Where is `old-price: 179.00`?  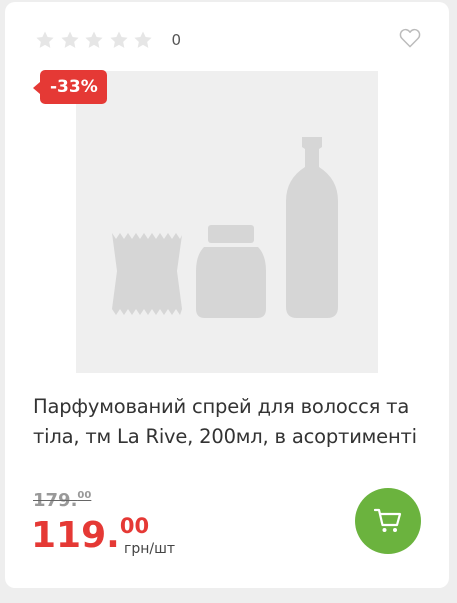
old-price: 179.00 is located at coordinates (62, 500).